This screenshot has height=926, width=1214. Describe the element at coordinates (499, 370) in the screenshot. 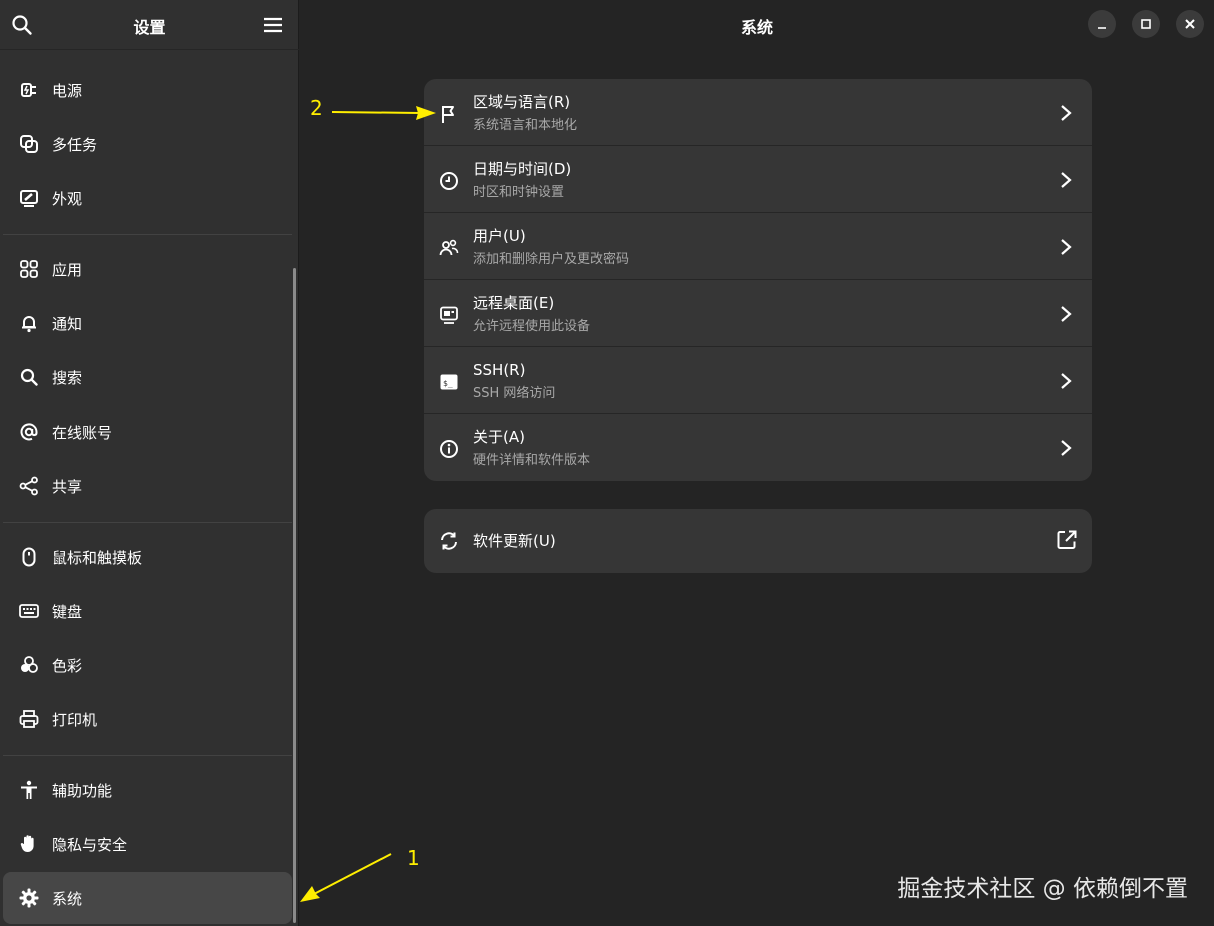

I see `row-title: SSH(R)` at that location.